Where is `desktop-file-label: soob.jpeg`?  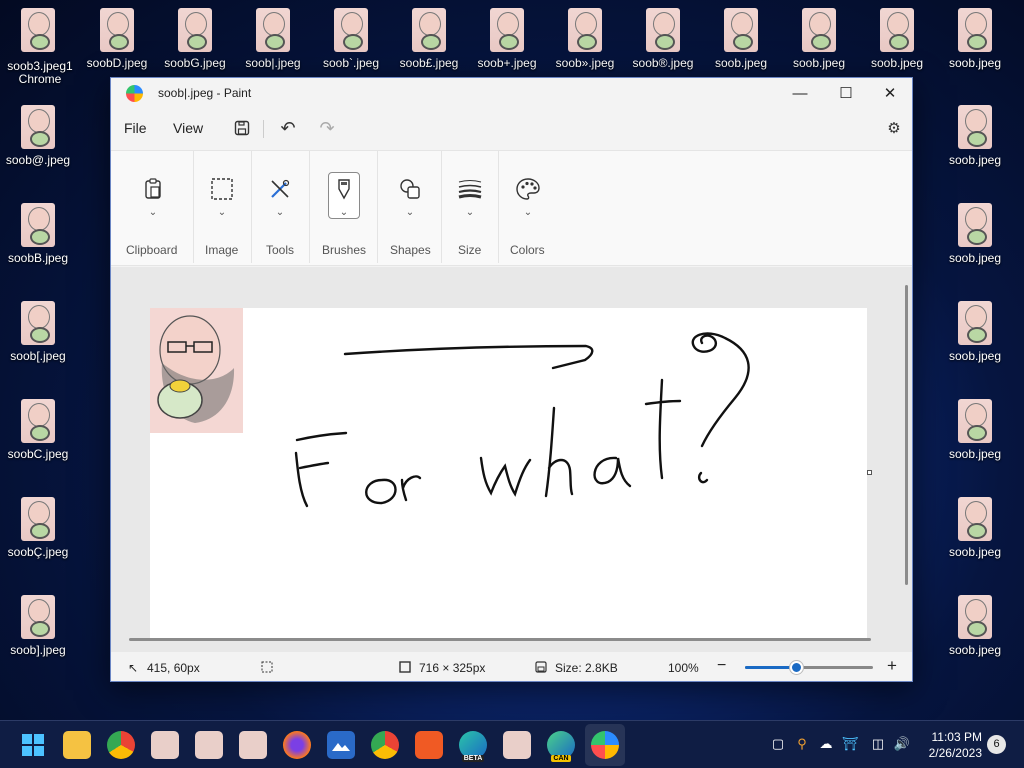 desktop-file-label: soob.jpeg is located at coordinates (975, 356).